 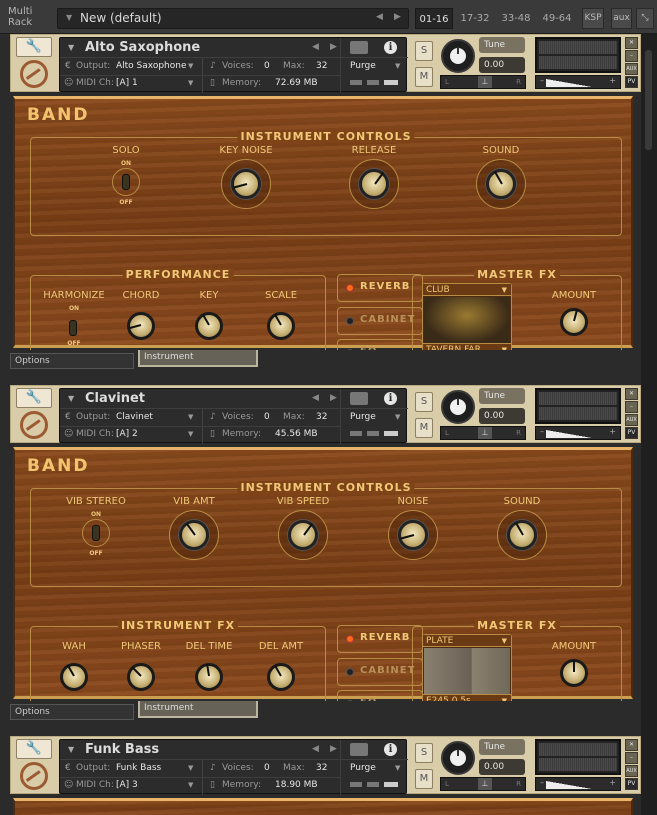 I want to click on del-amt-knob, so click(x=281, y=677).